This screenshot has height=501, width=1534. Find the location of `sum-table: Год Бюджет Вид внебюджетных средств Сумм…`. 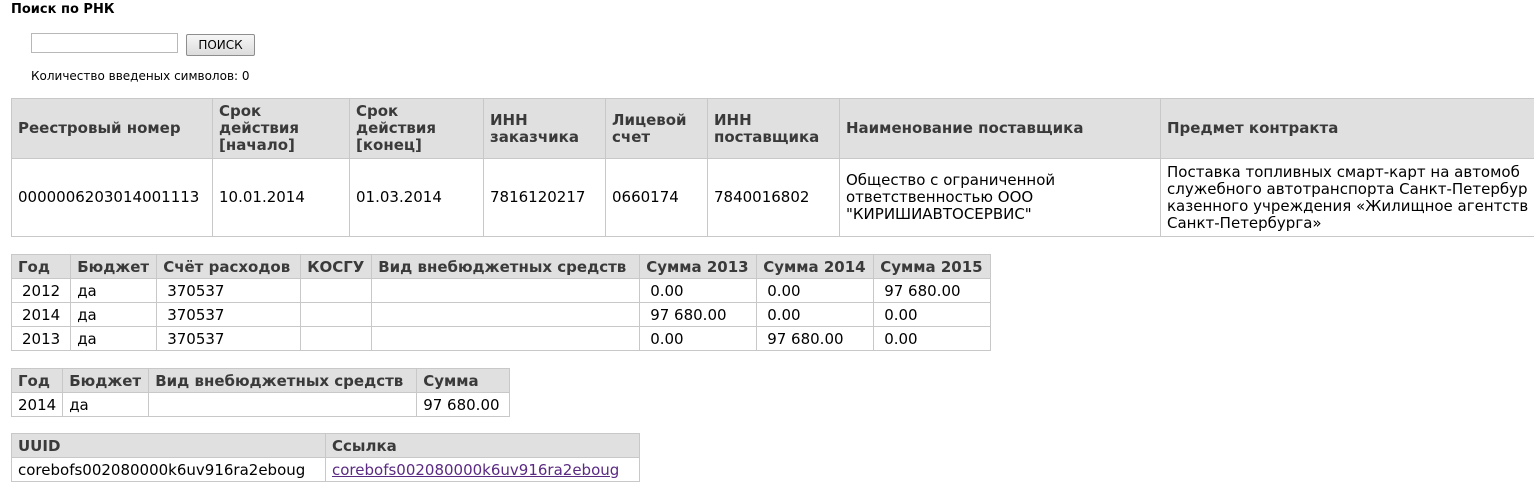

sum-table: Год Бюджет Вид внебюджетных средств Сумм… is located at coordinates (260, 392).